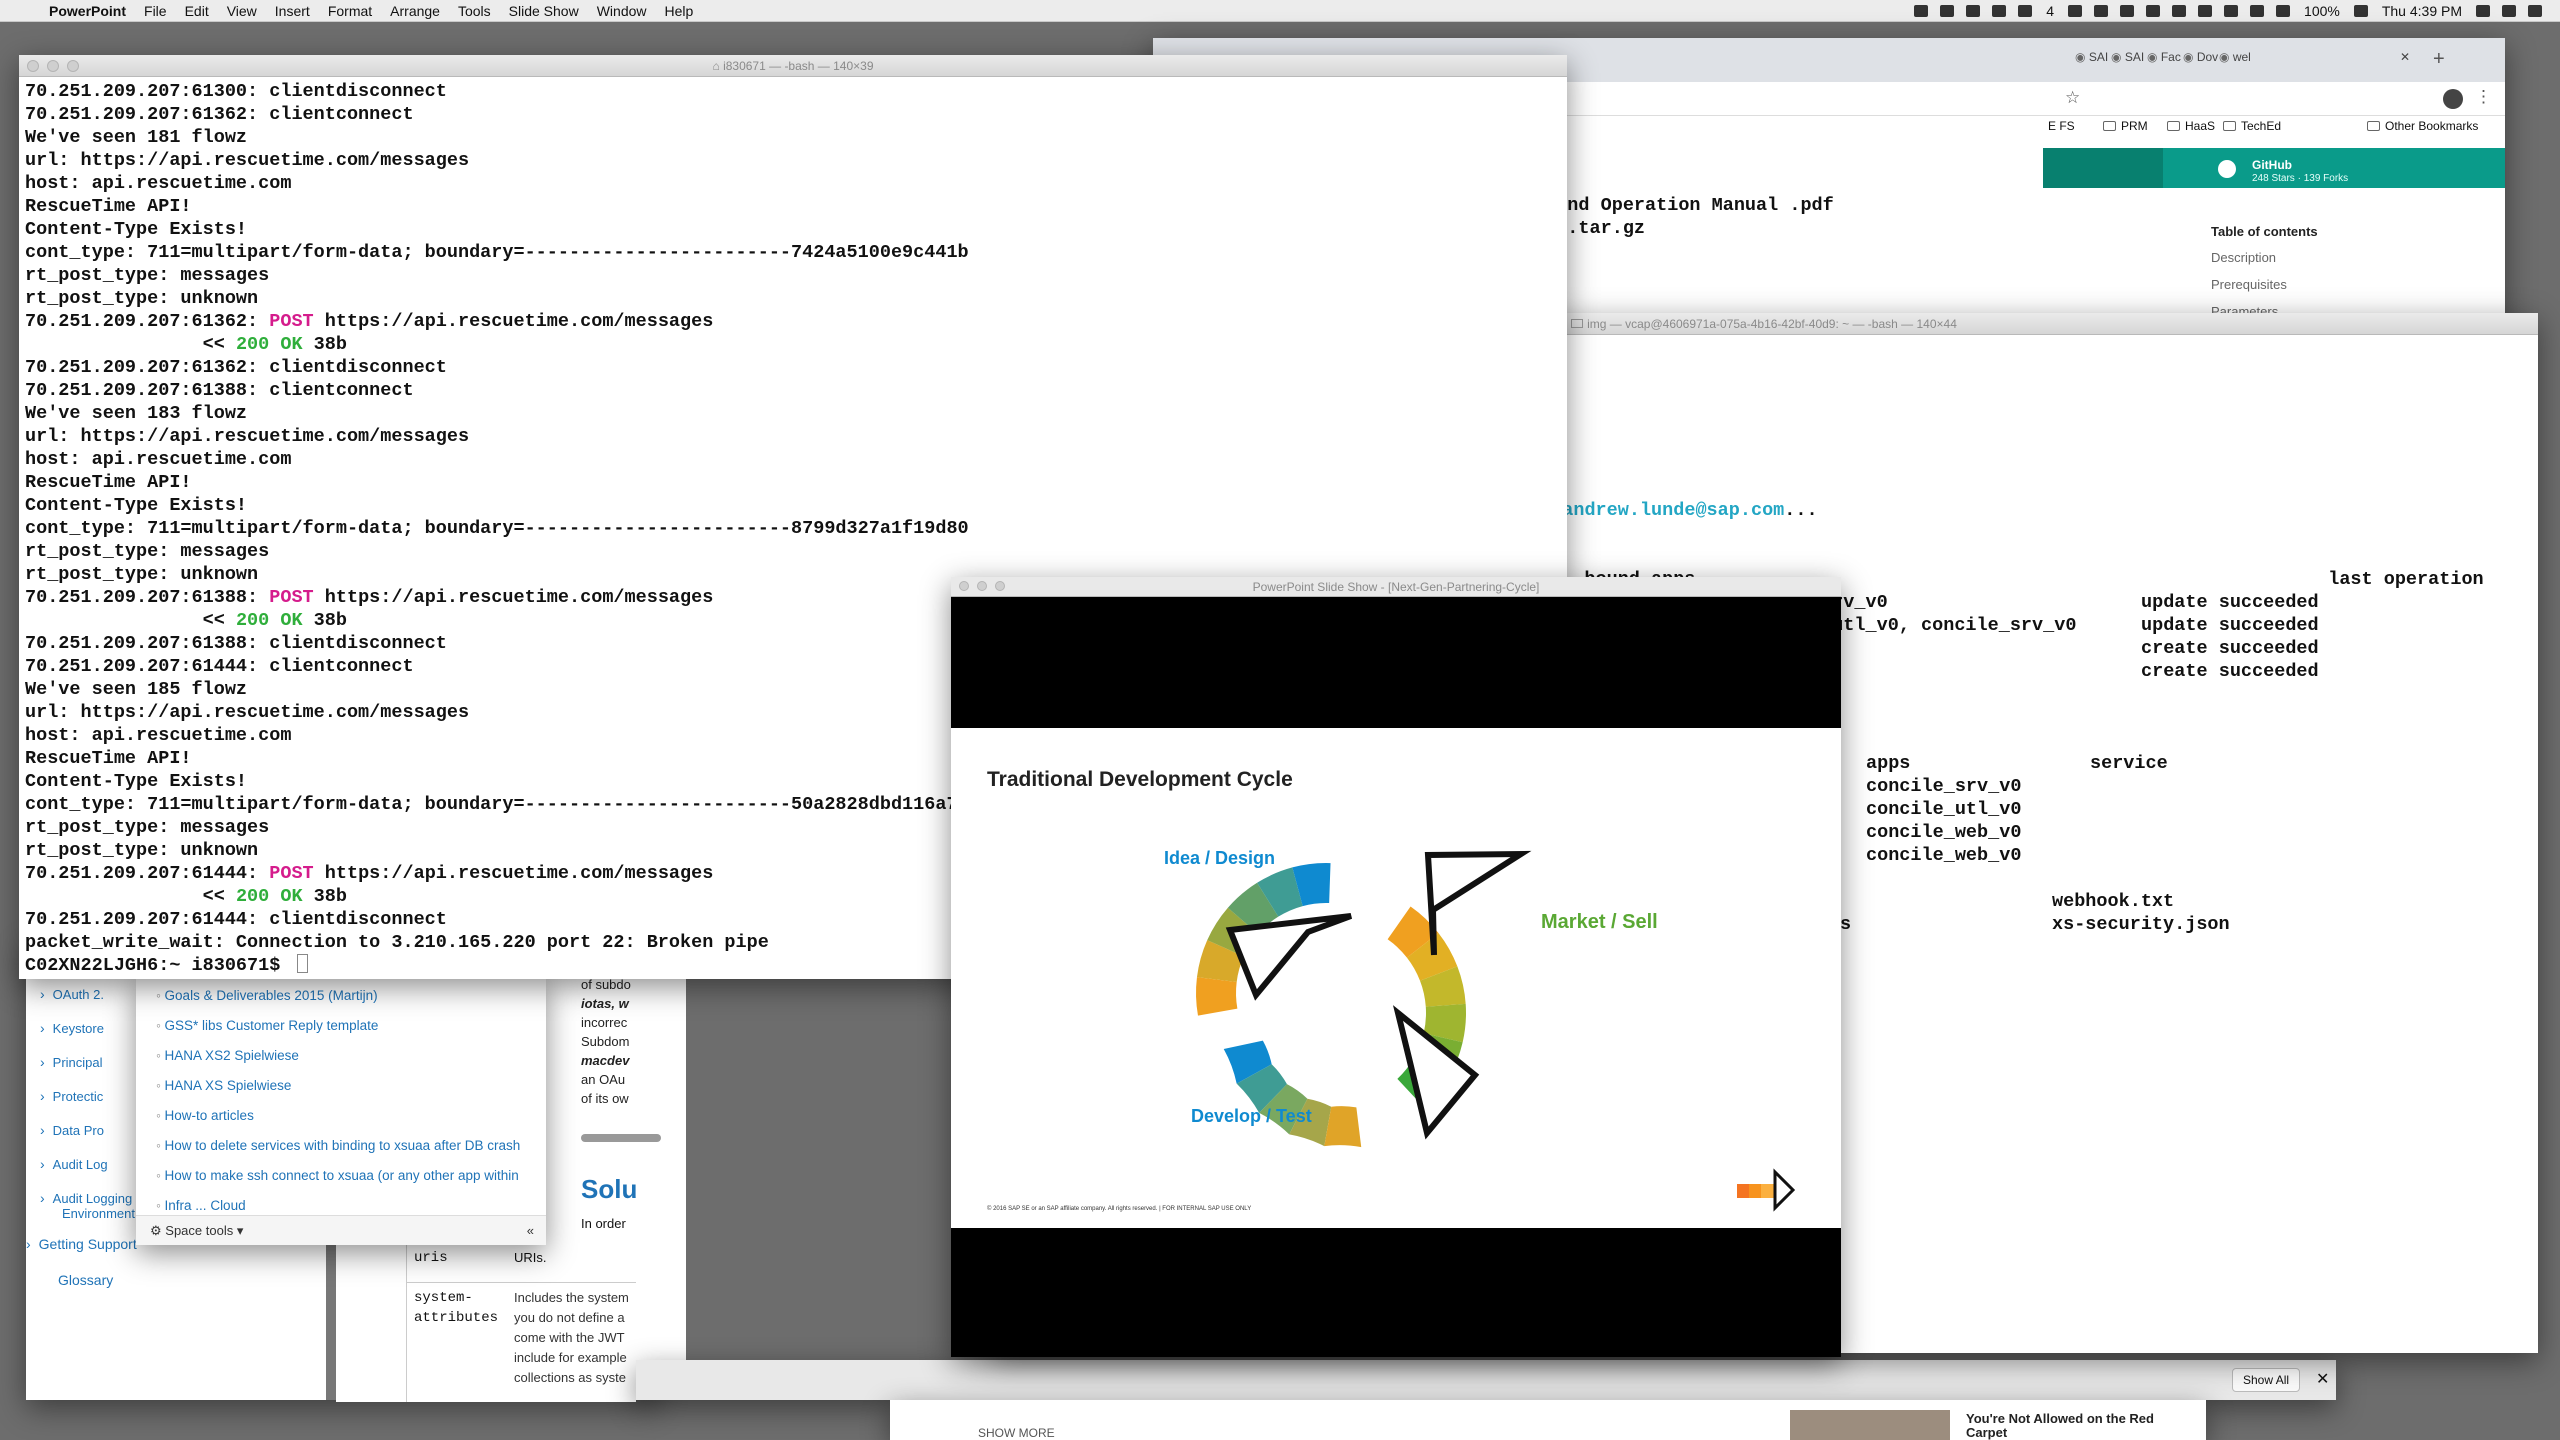 The image size is (2560, 1440). Describe the element at coordinates (72, 1028) in the screenshot. I see `sidebar-item: › Keystore` at that location.